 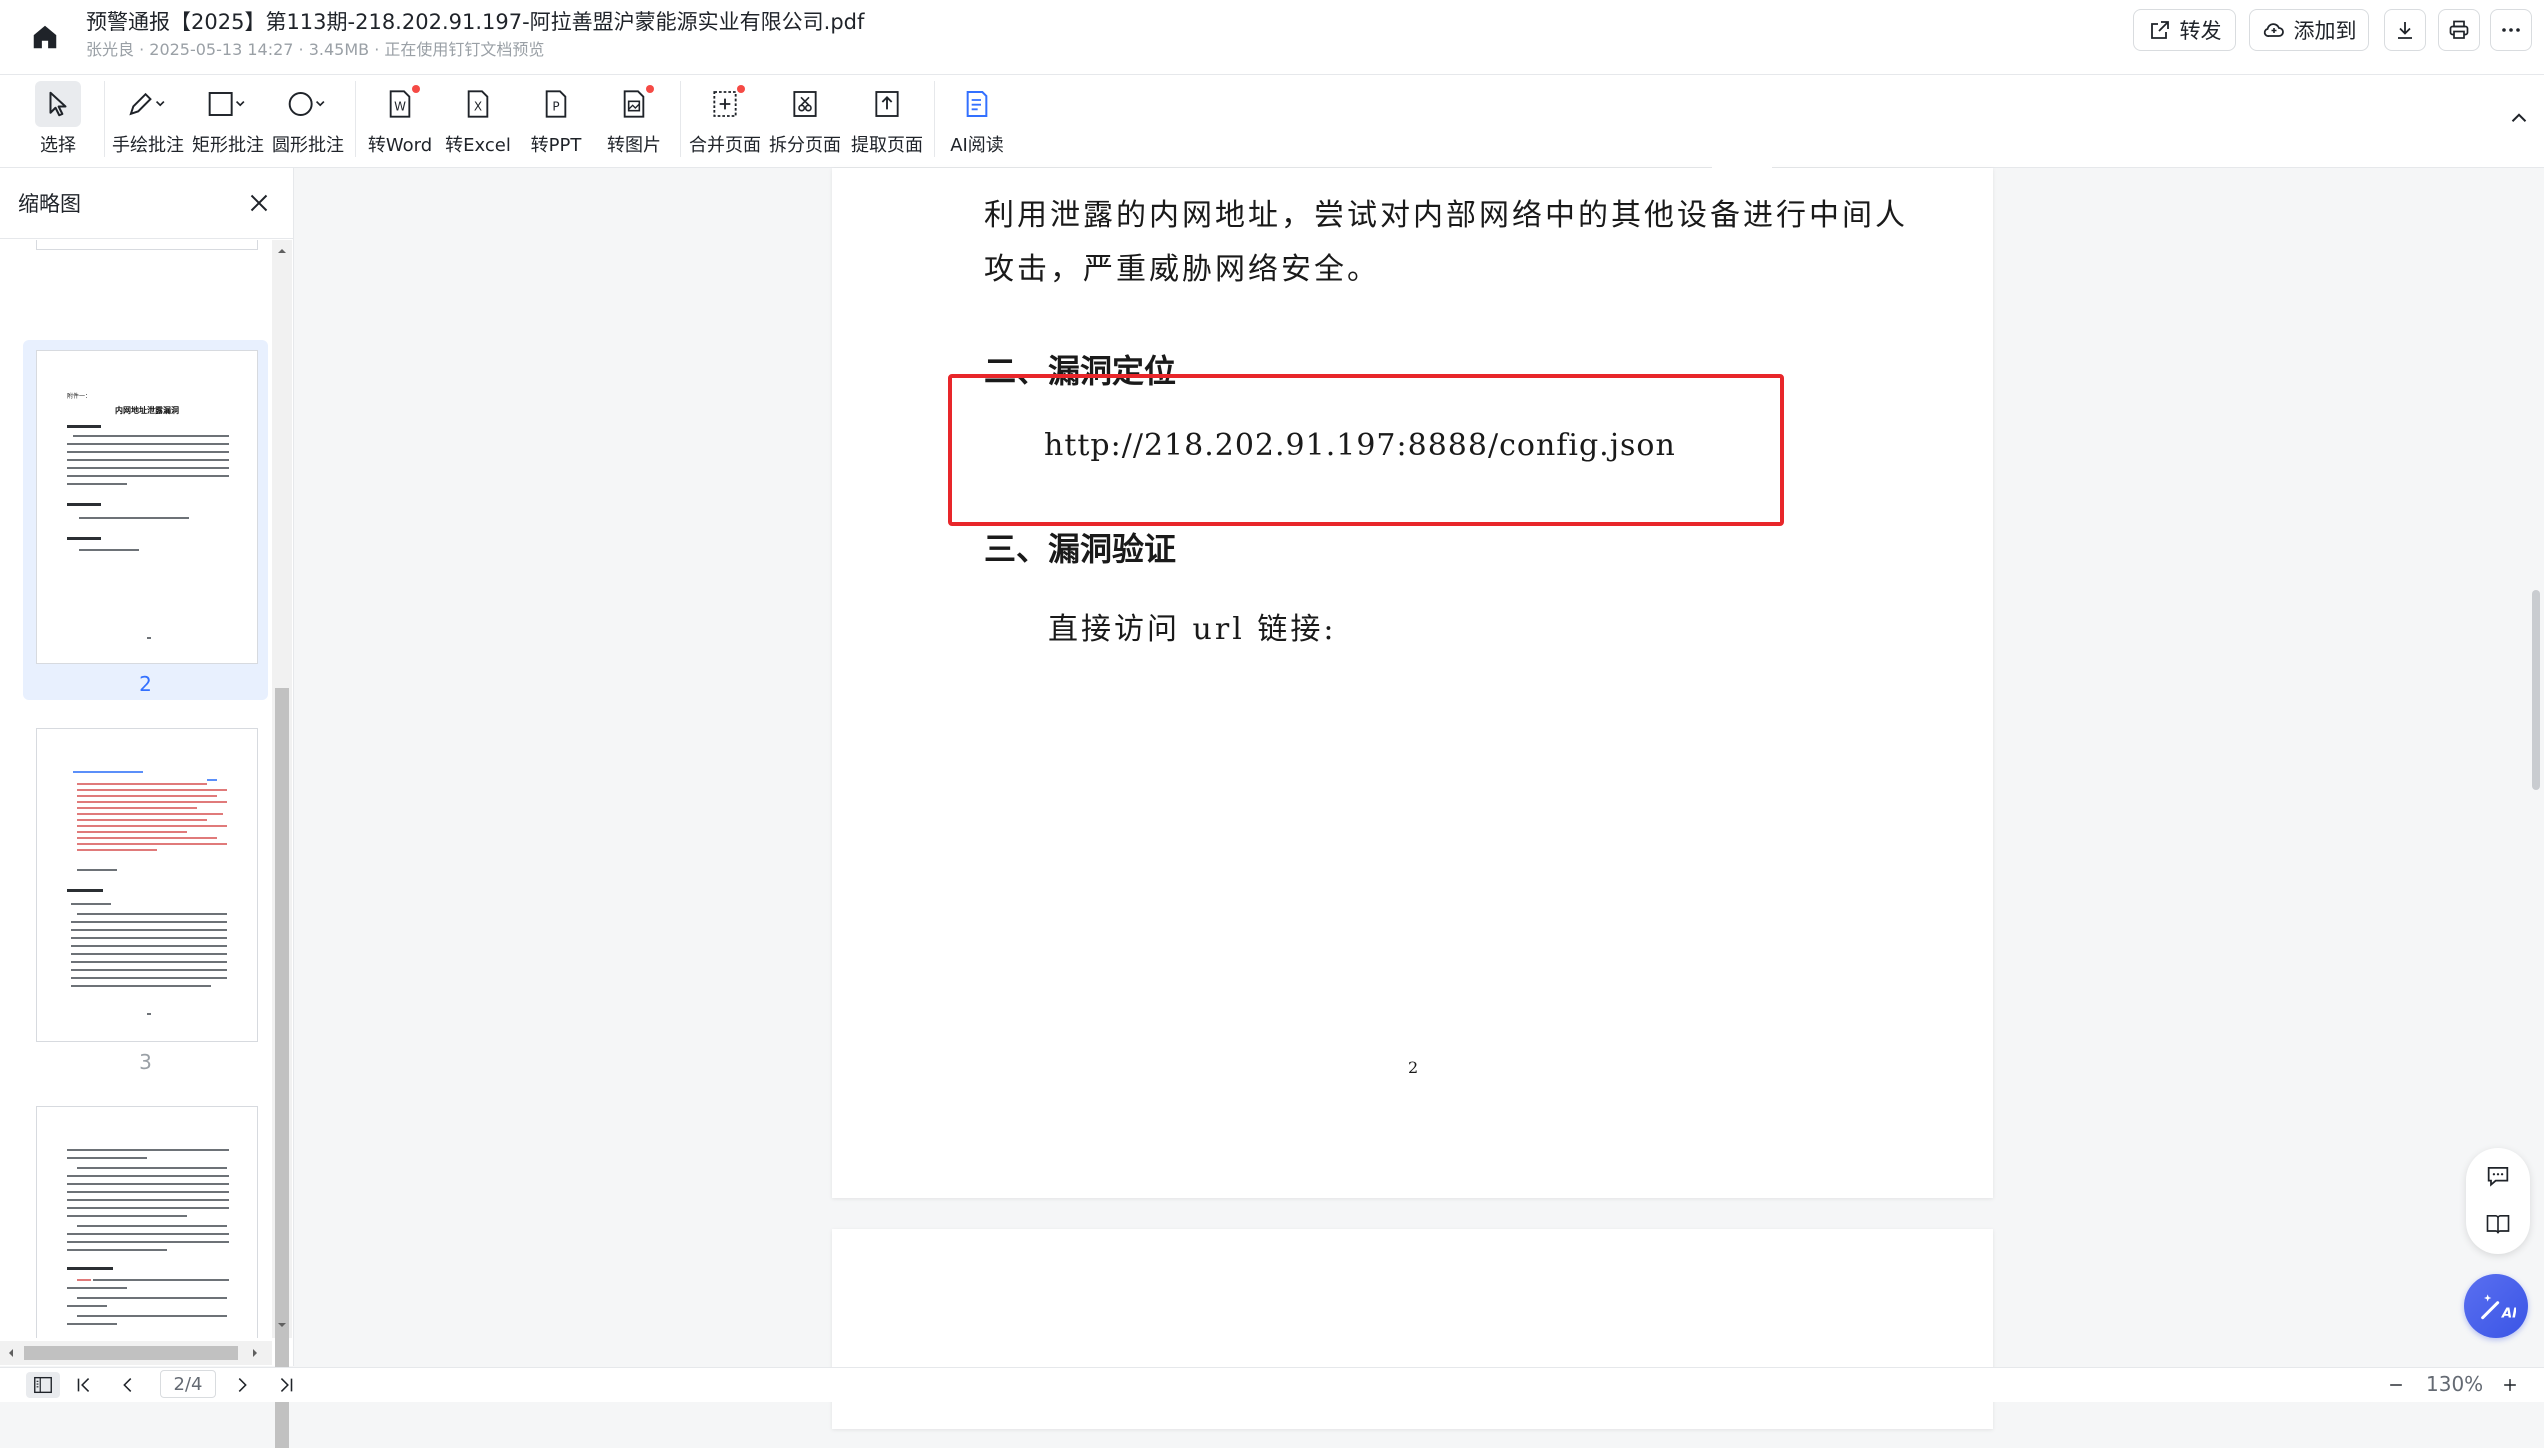 I want to click on document-scrollbar, so click(x=2536, y=690).